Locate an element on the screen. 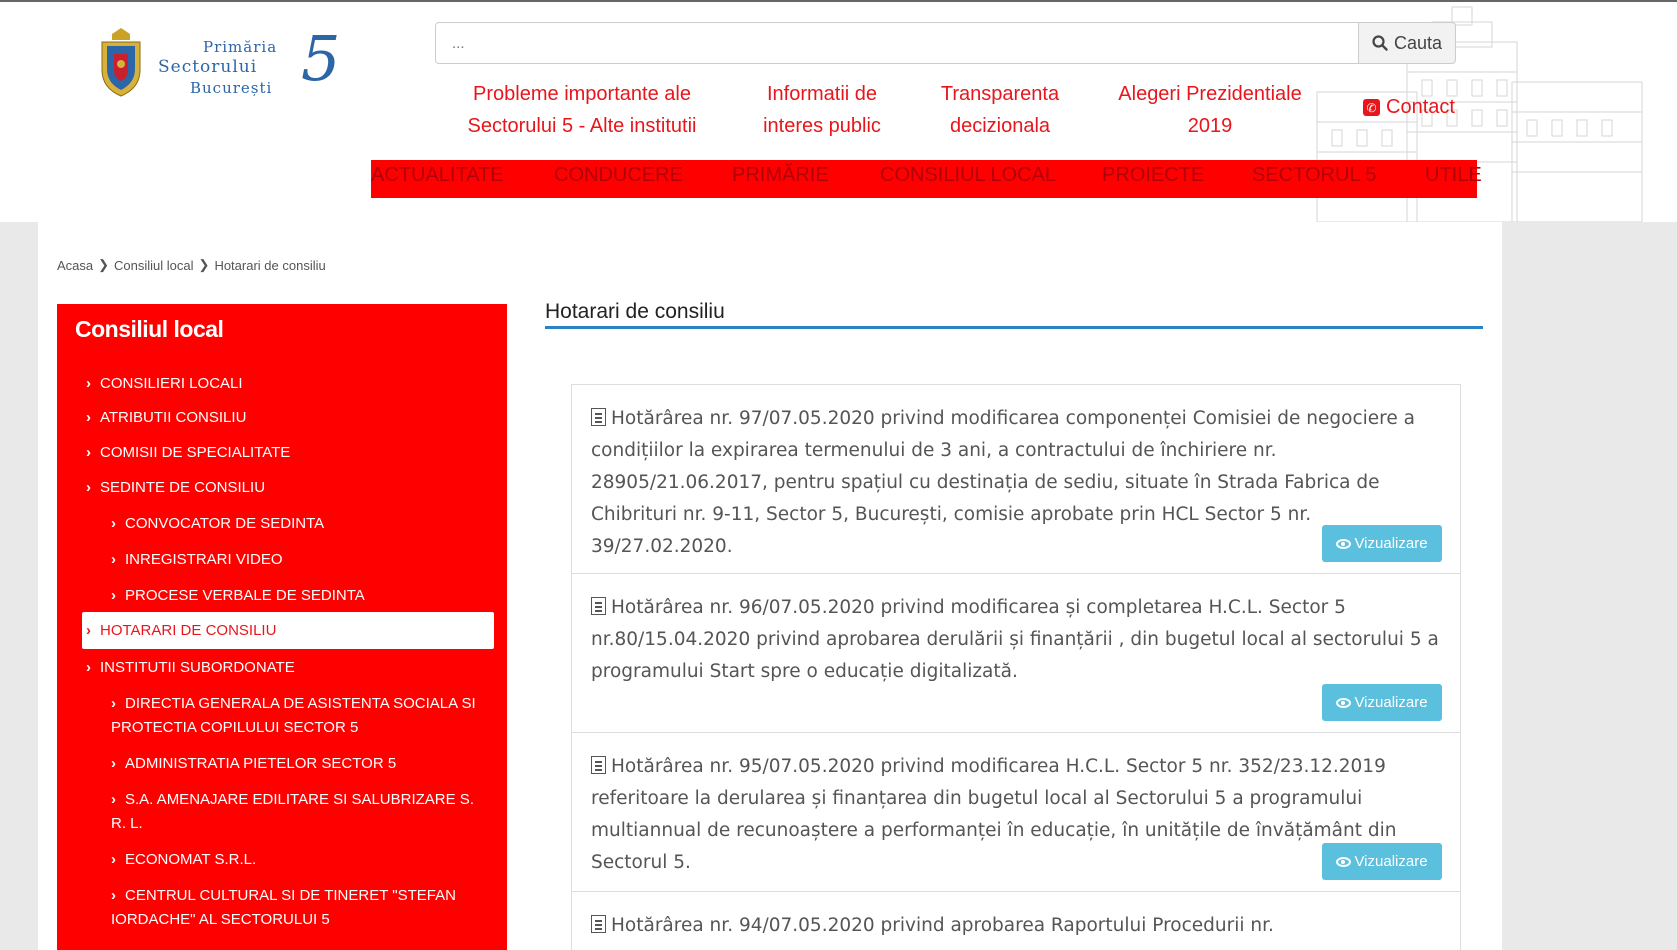 Image resolution: width=1677 pixels, height=950 pixels. sidebar-item-label: ECONOMAT S.R.L. is located at coordinates (191, 859).